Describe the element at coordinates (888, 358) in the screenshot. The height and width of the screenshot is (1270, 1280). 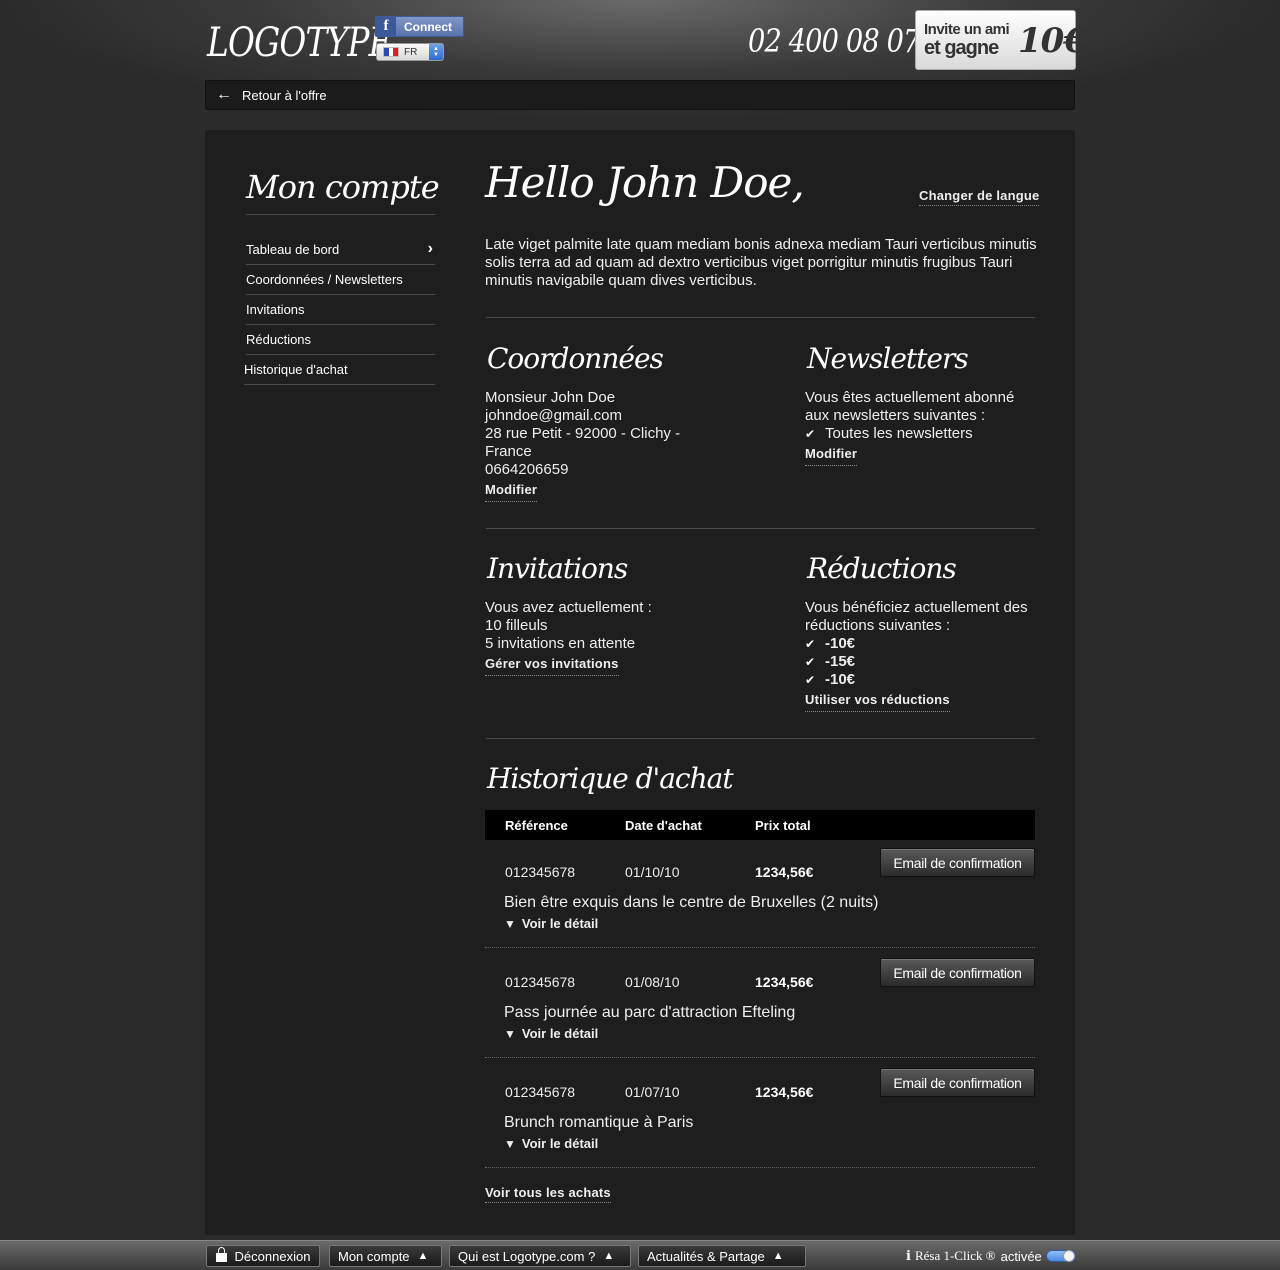
I see `newsletters-title: Newsletters` at that location.